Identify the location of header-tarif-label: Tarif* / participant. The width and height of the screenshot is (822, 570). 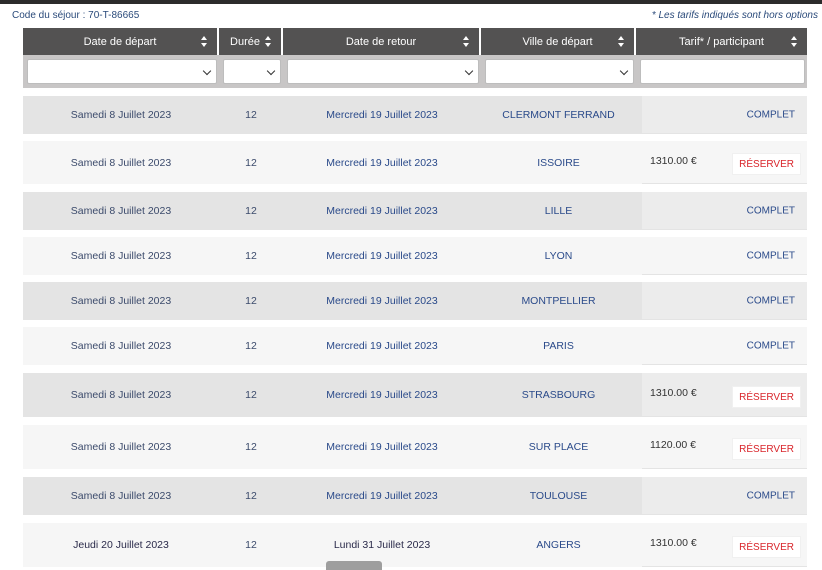
(721, 41).